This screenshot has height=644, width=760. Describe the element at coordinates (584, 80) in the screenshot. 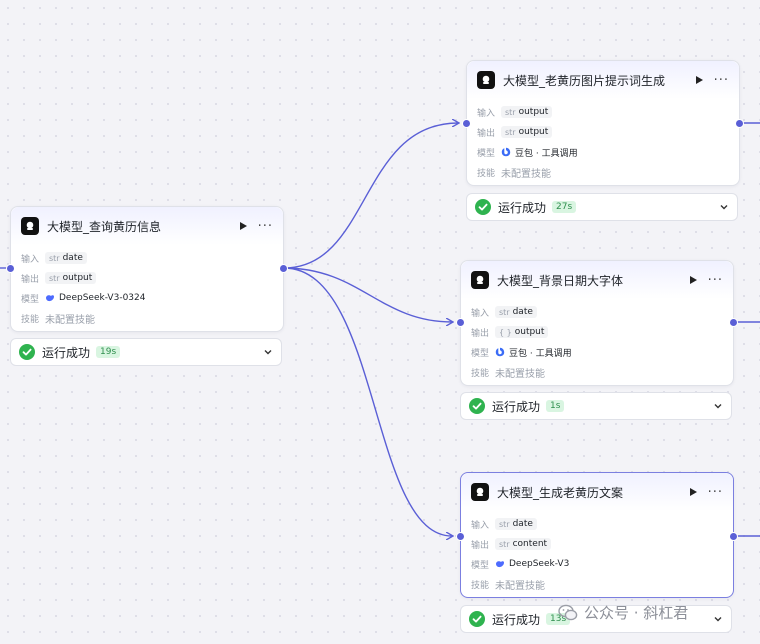

I see `node-title: 大模型_老黄历图片提示词生成` at that location.